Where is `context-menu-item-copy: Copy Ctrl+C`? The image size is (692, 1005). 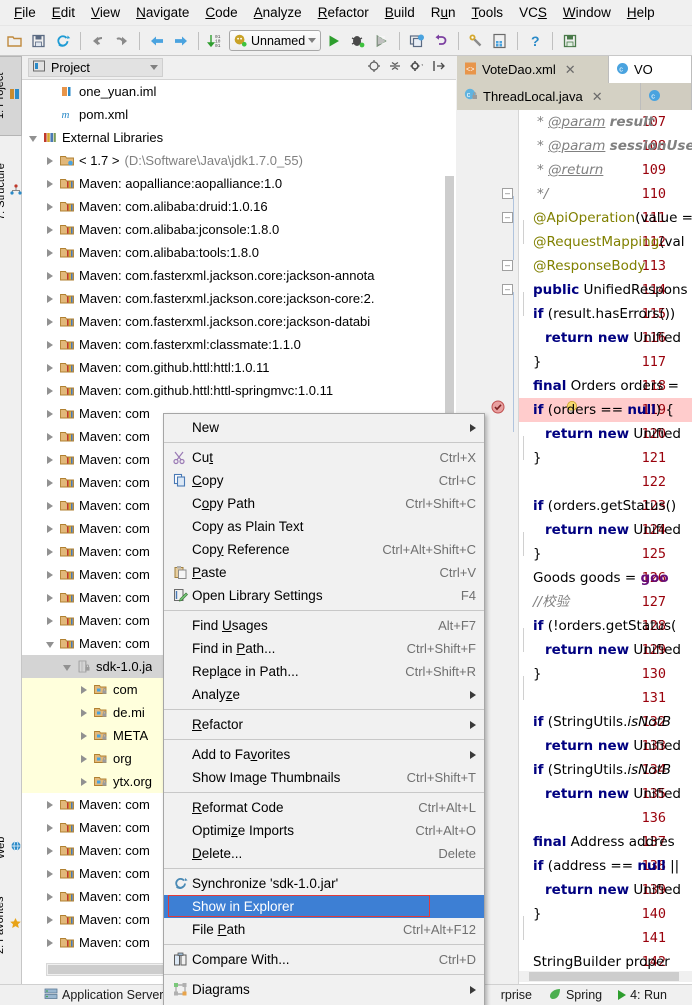 context-menu-item-copy: Copy Ctrl+C is located at coordinates (324, 480).